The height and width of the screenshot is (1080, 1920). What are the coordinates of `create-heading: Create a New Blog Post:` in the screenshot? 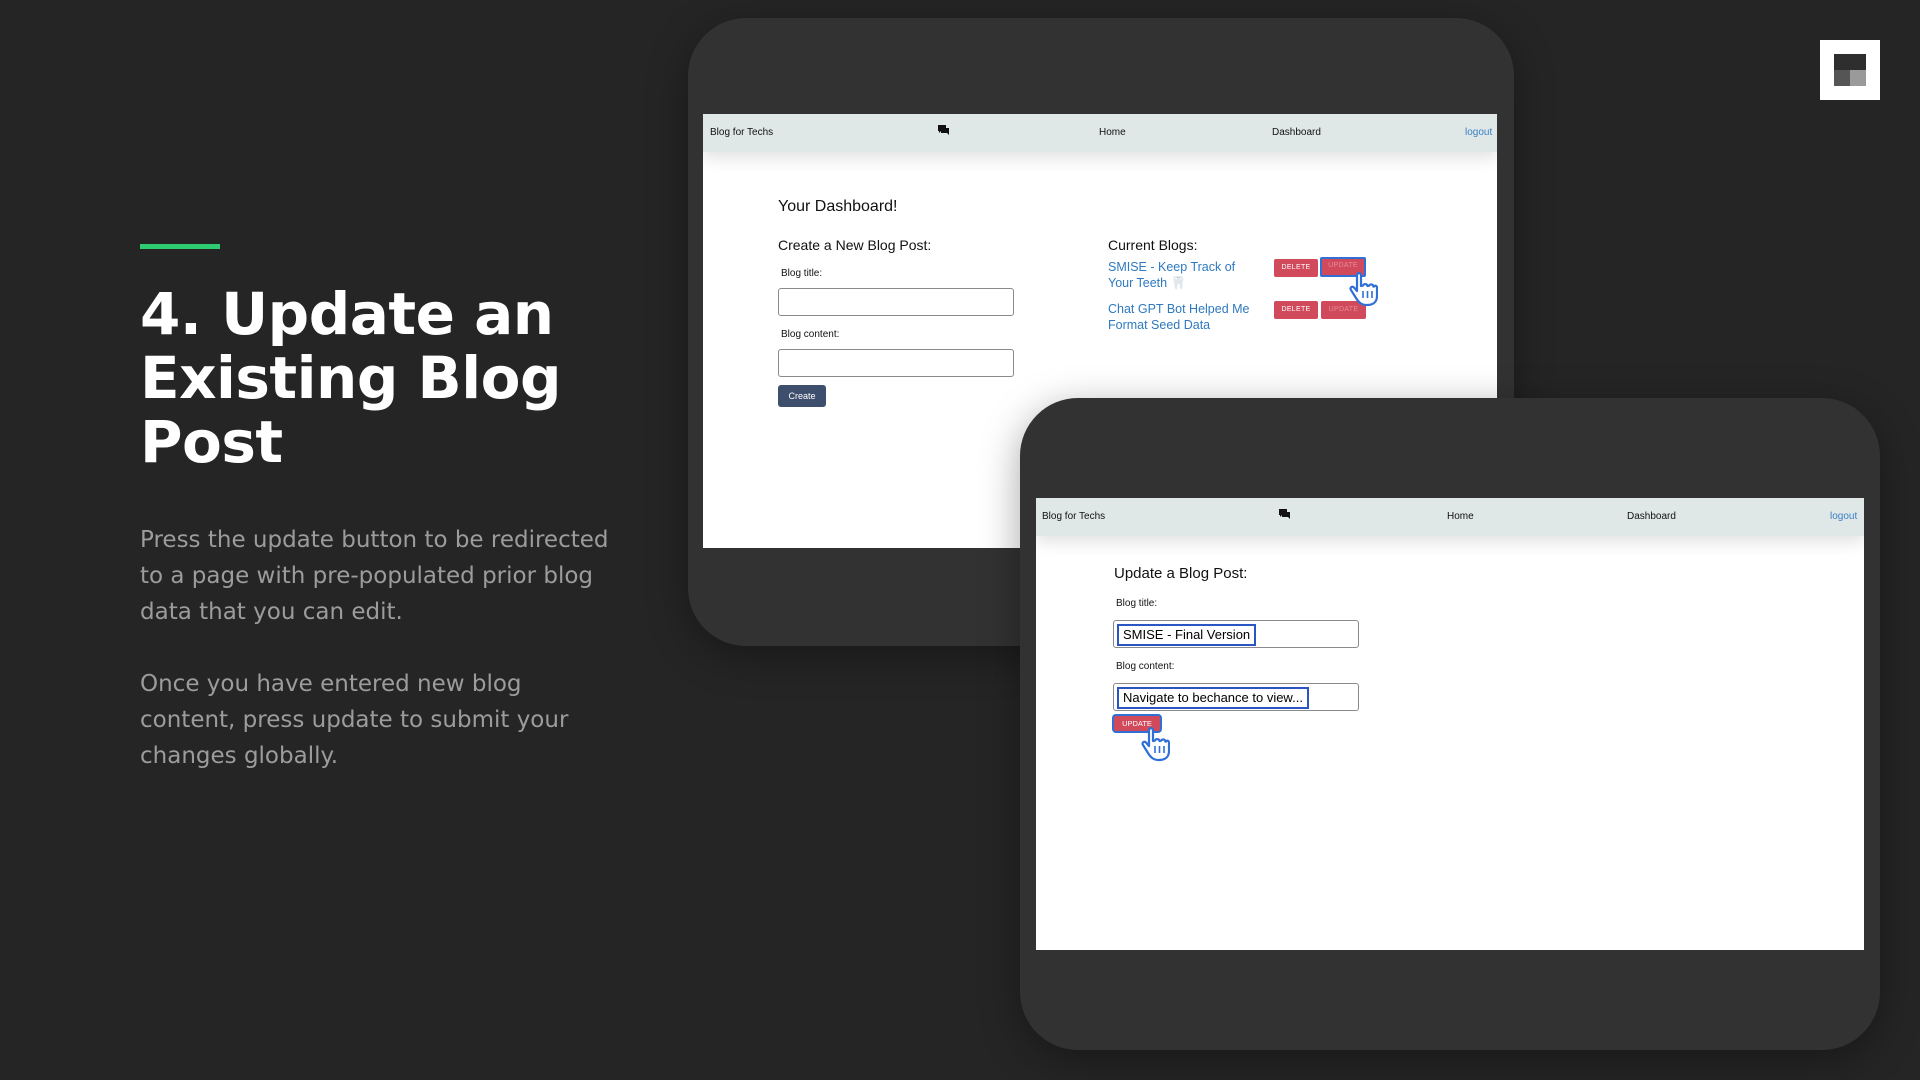 It's located at (855, 245).